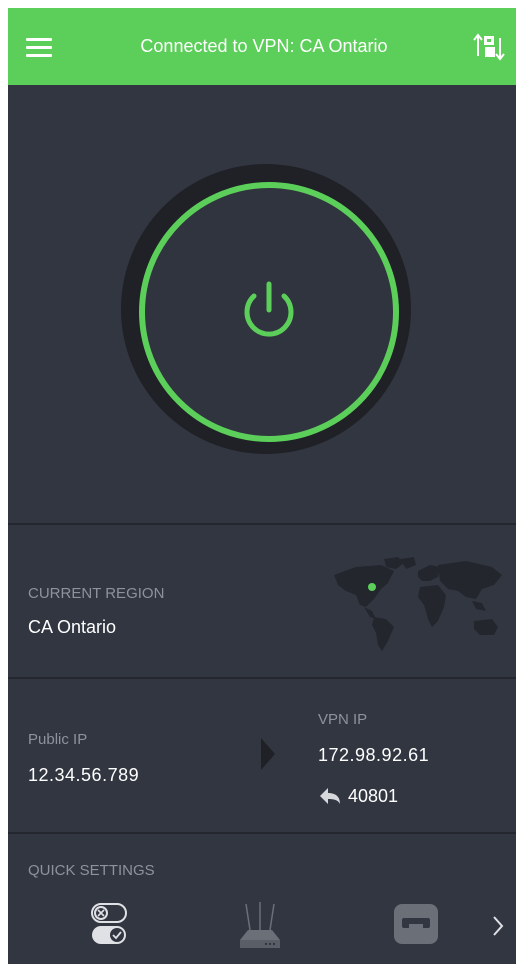 This screenshot has height=964, width=518. I want to click on power-button, so click(269, 312).